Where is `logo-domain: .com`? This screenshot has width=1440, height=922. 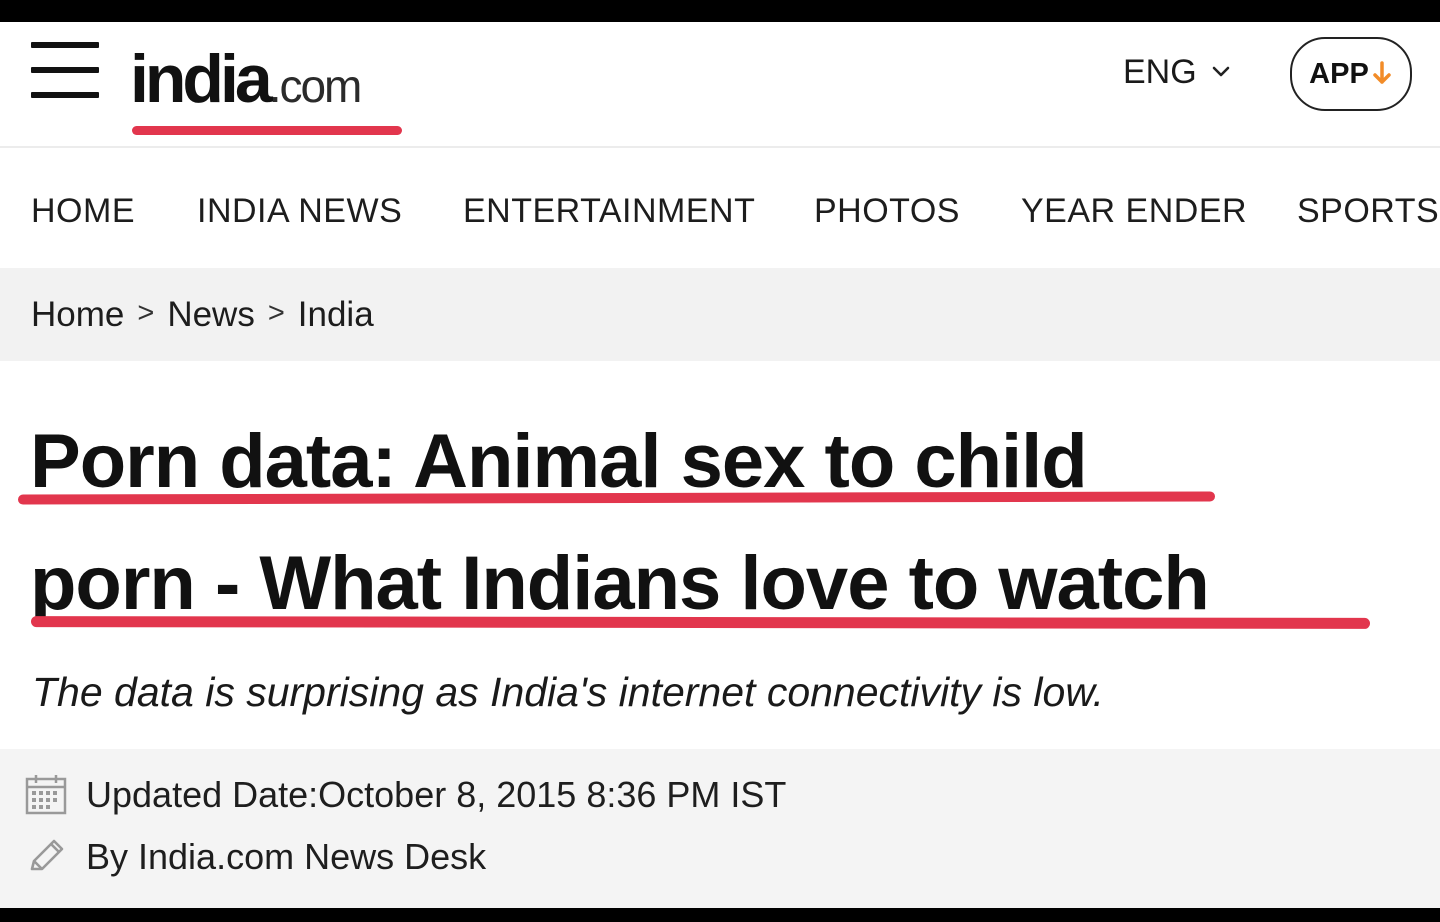
logo-domain: .com is located at coordinates (315, 86).